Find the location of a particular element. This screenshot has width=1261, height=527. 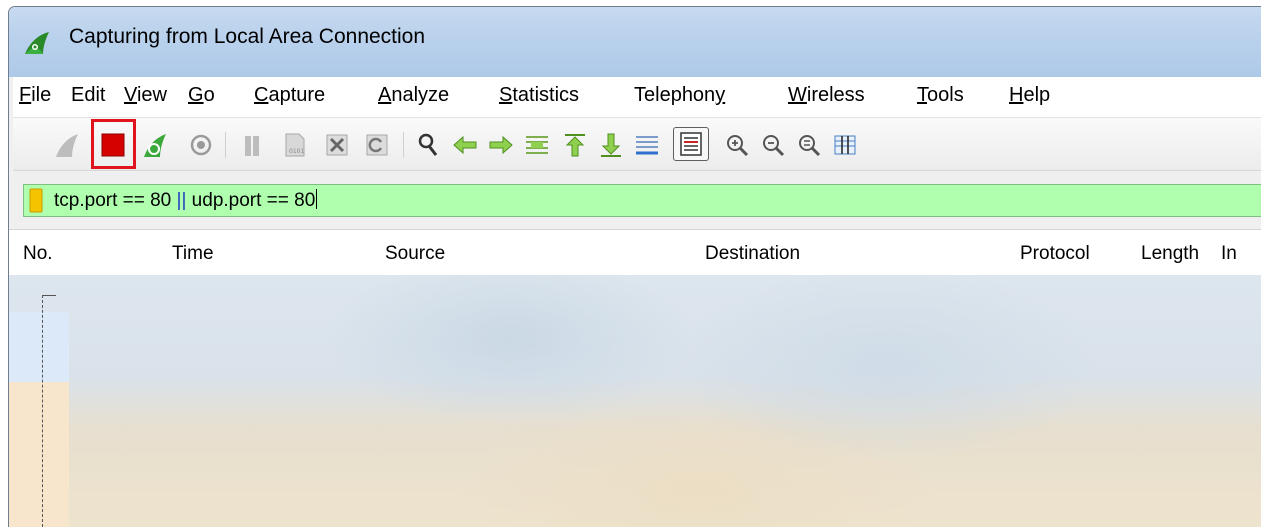

menu-help-label: elp is located at coordinates (1037, 95).